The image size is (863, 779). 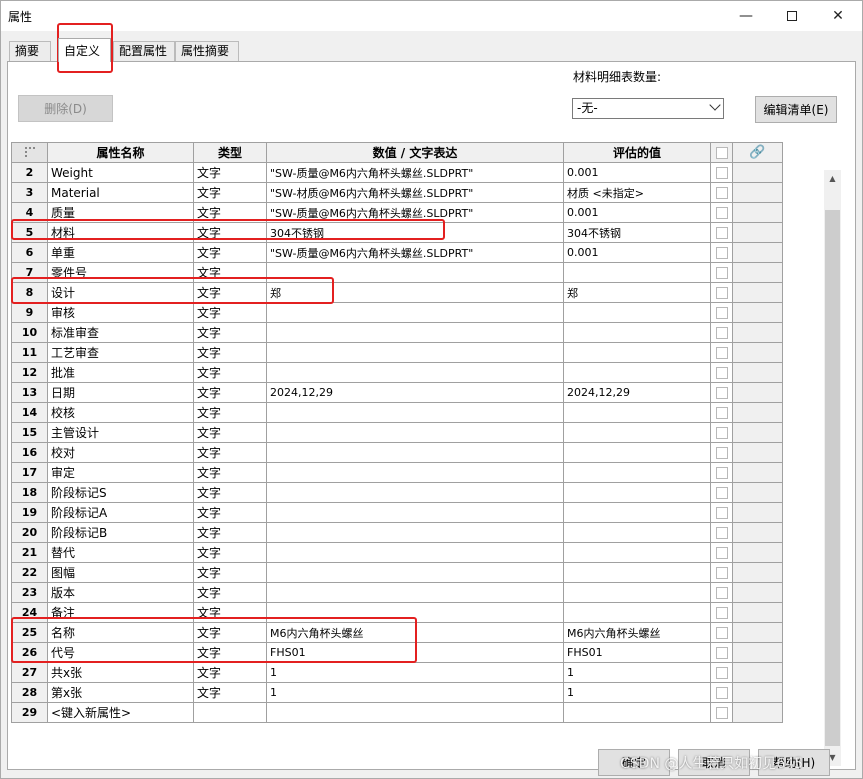 I want to click on select-all-corner, so click(x=29, y=152).